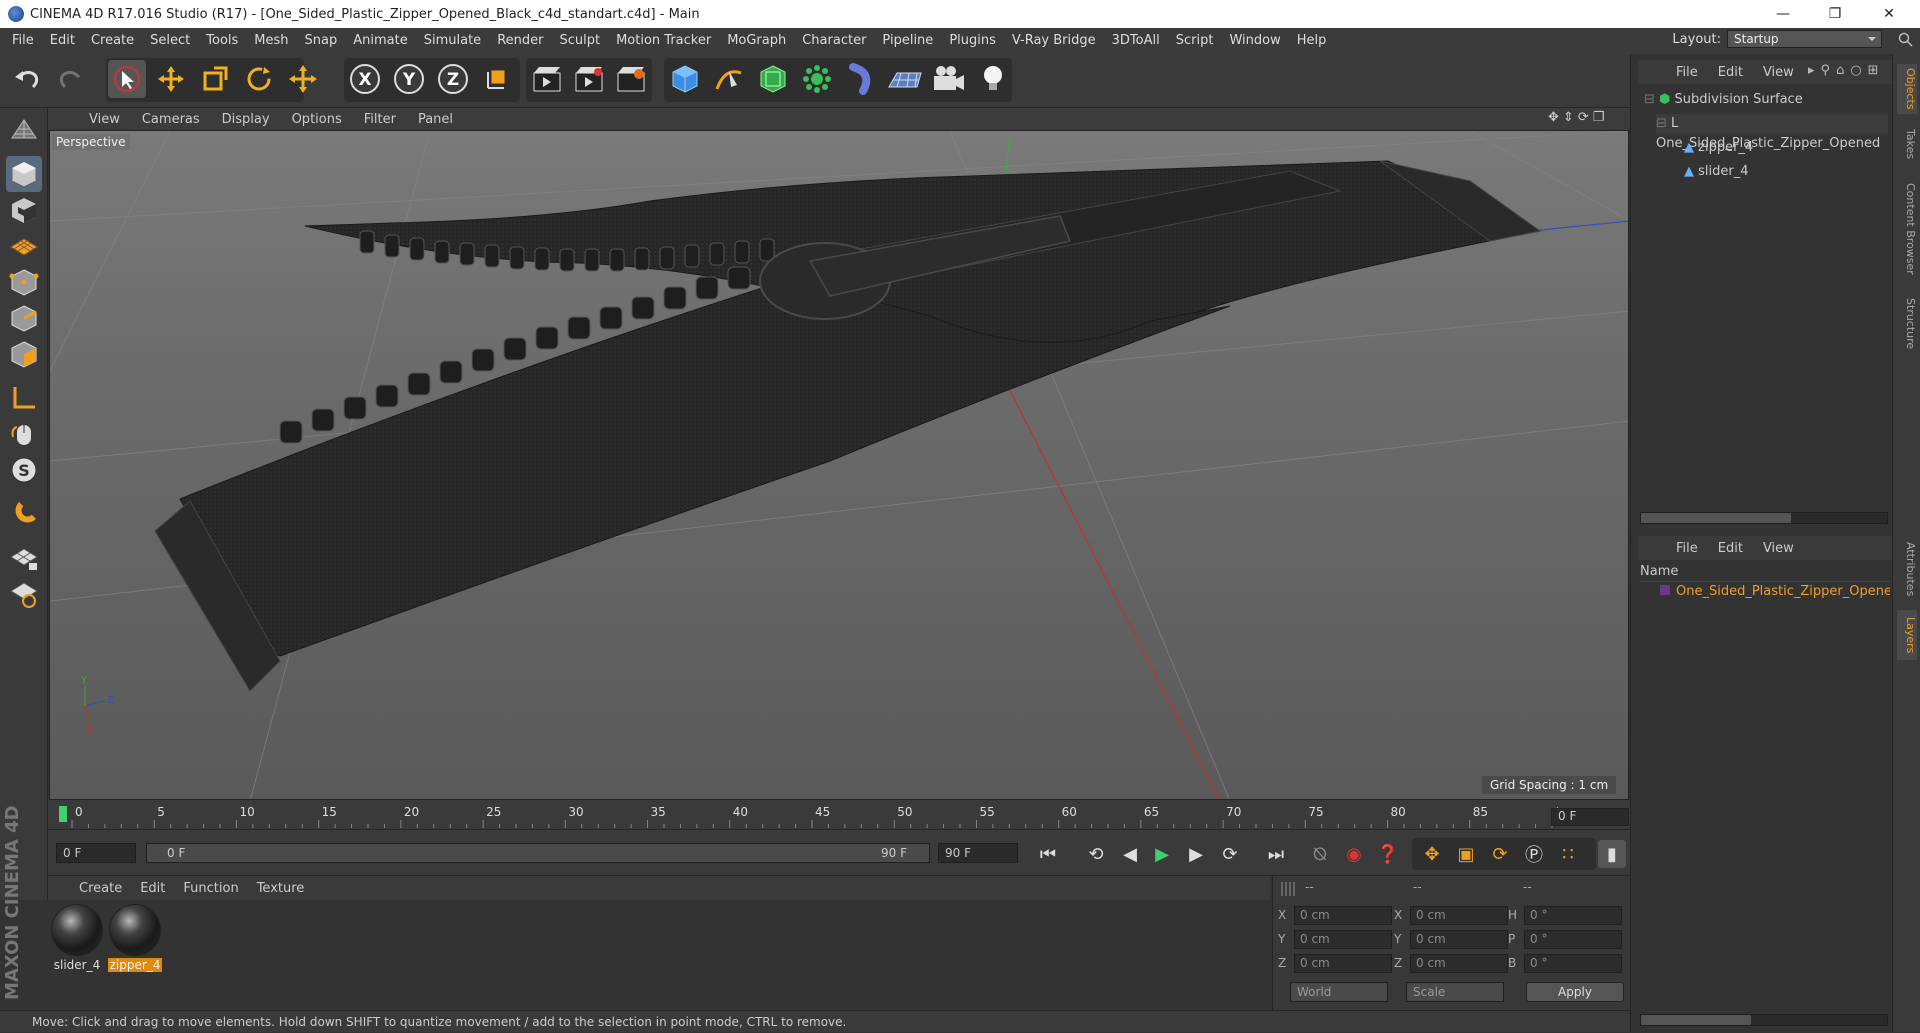 The width and height of the screenshot is (1920, 1033). Describe the element at coordinates (1906, 40) in the screenshot. I see `search-icon` at that location.